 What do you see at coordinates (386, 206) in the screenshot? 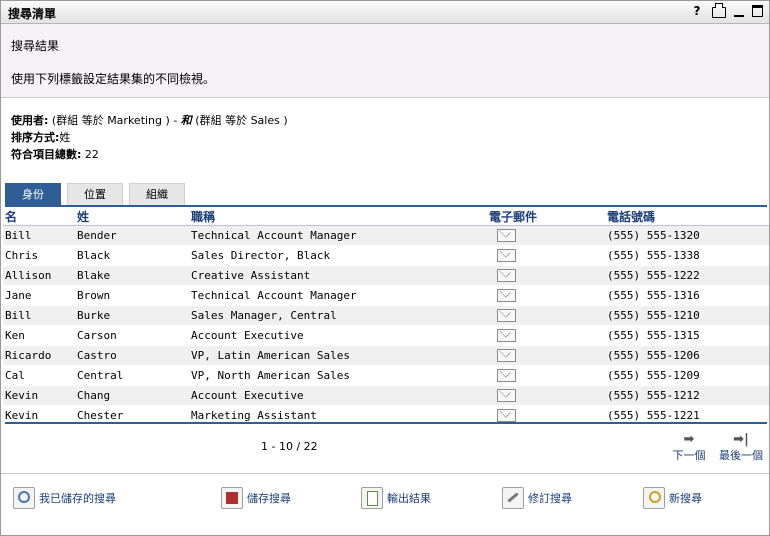
I see `tabs-divider` at bounding box center [386, 206].